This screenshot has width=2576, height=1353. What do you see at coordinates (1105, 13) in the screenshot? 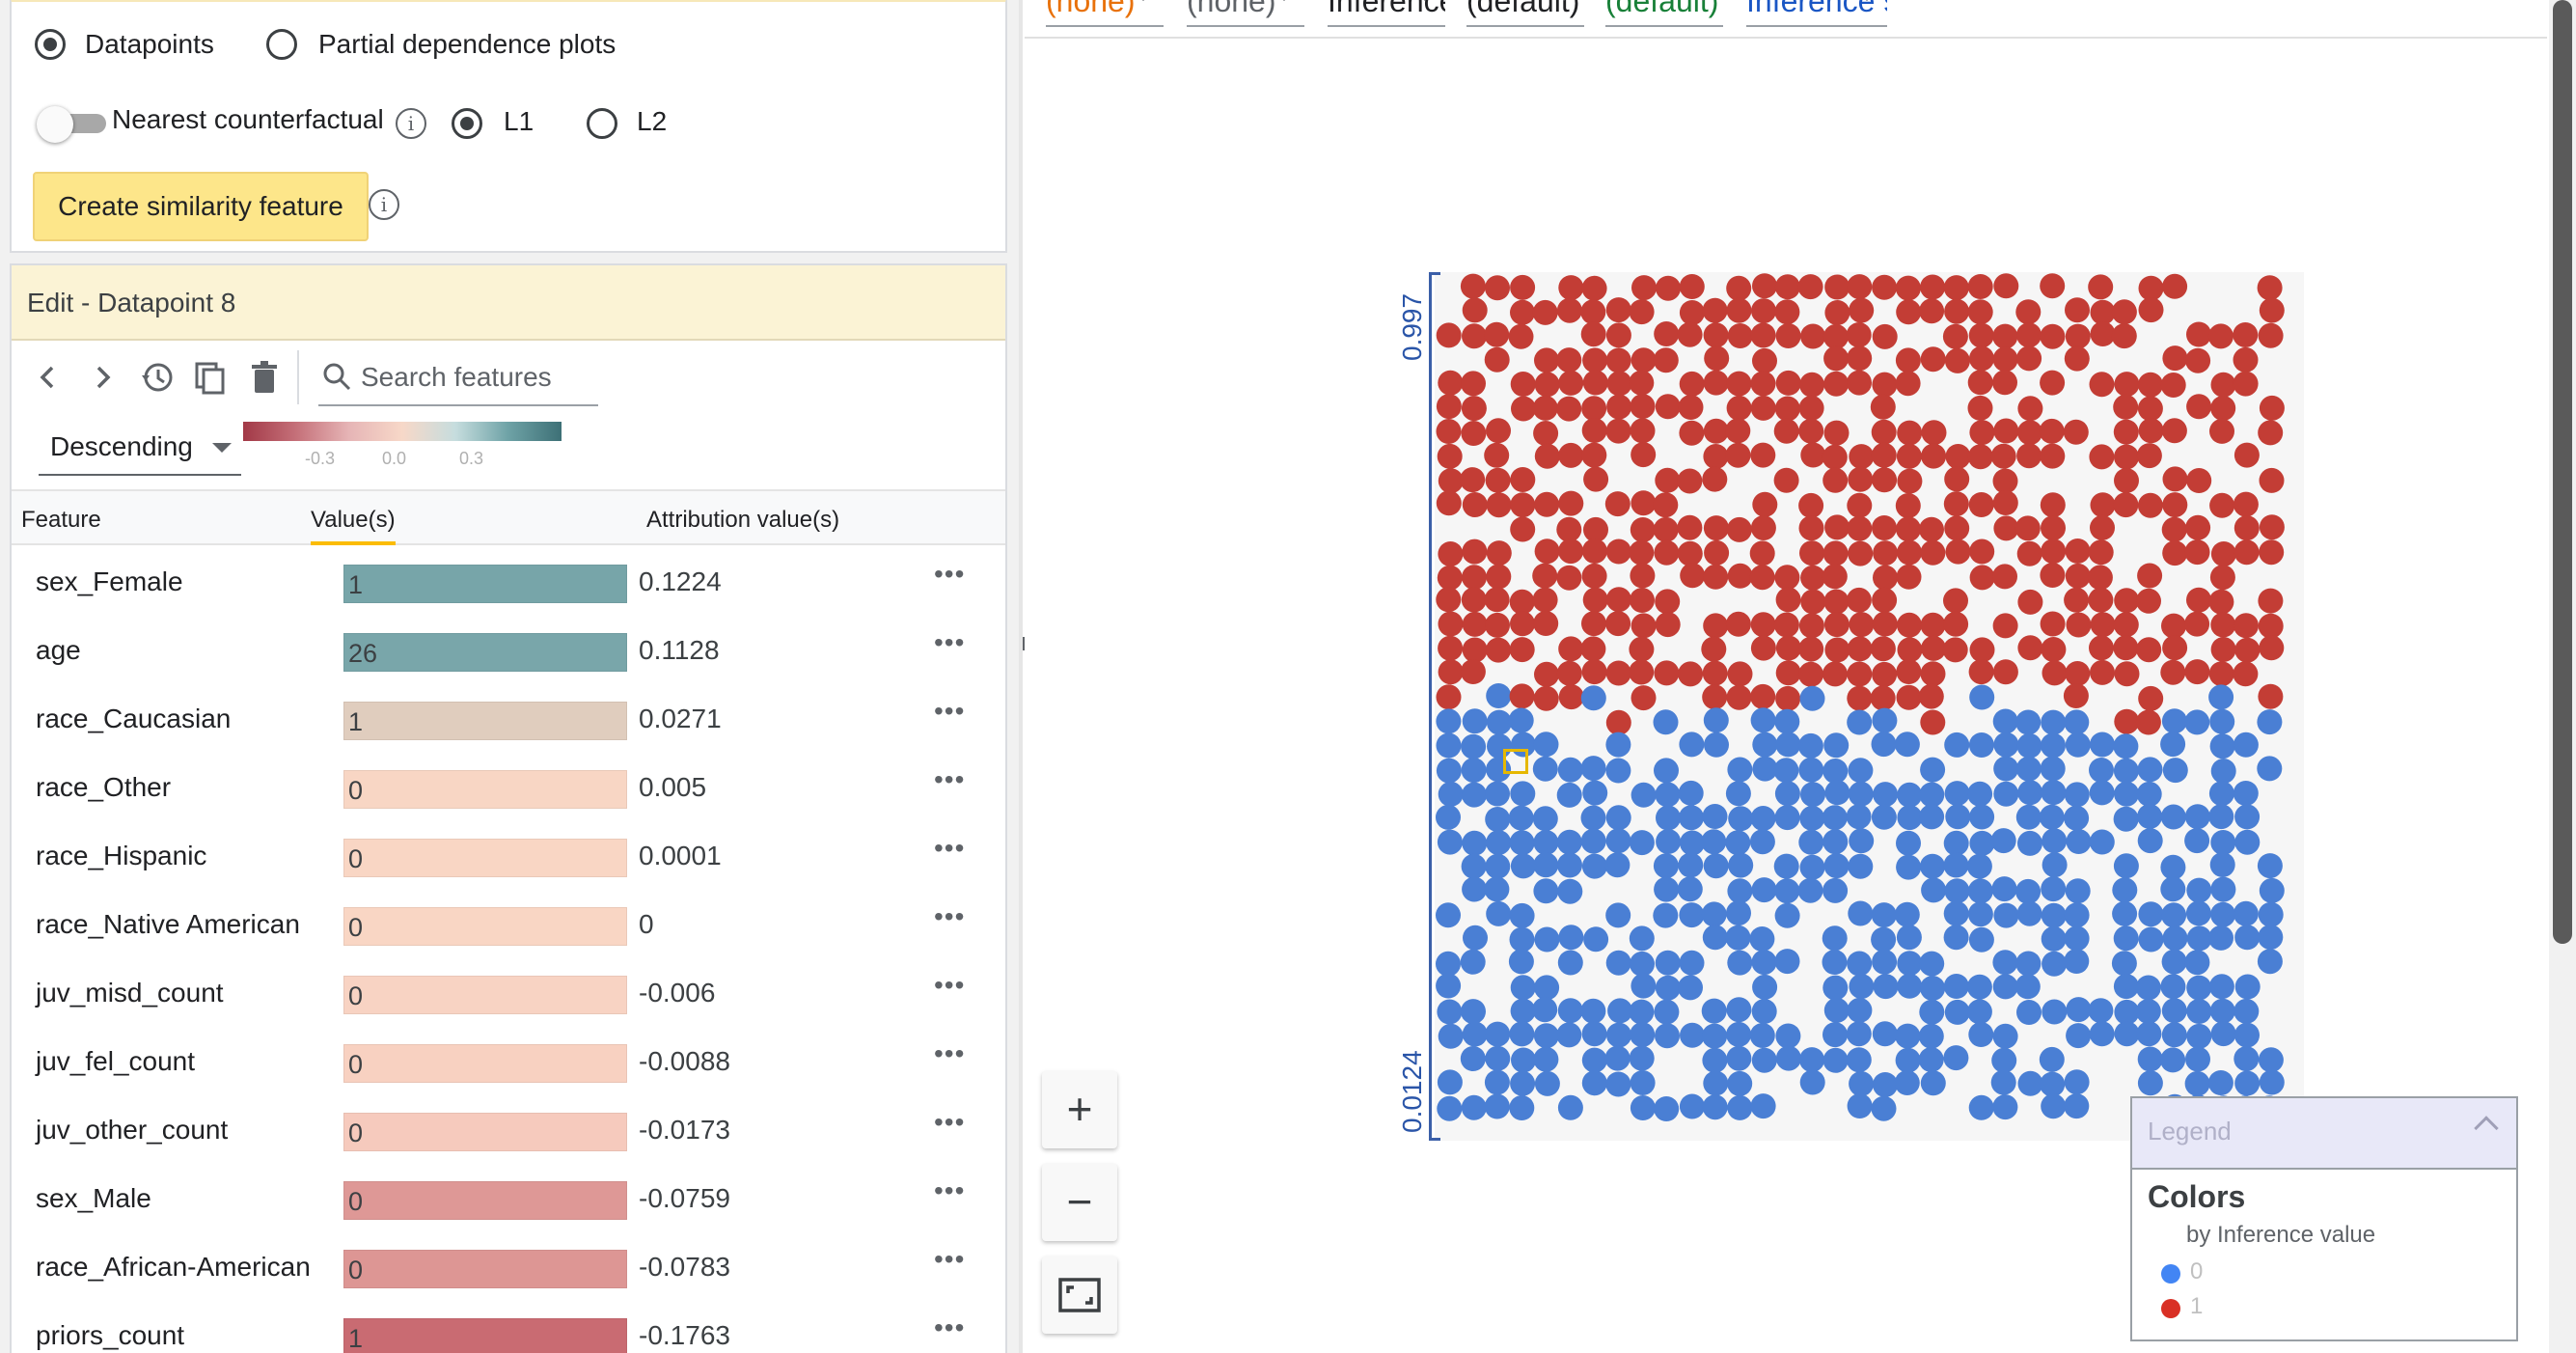
I see `toolbar-select-0: (none)` at bounding box center [1105, 13].